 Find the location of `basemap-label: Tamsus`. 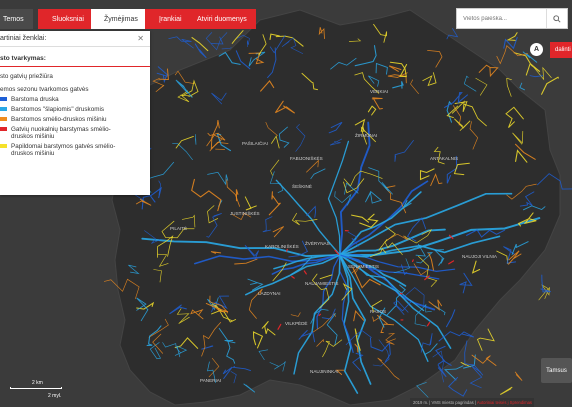

basemap-label: Tamsus is located at coordinates (556, 370).